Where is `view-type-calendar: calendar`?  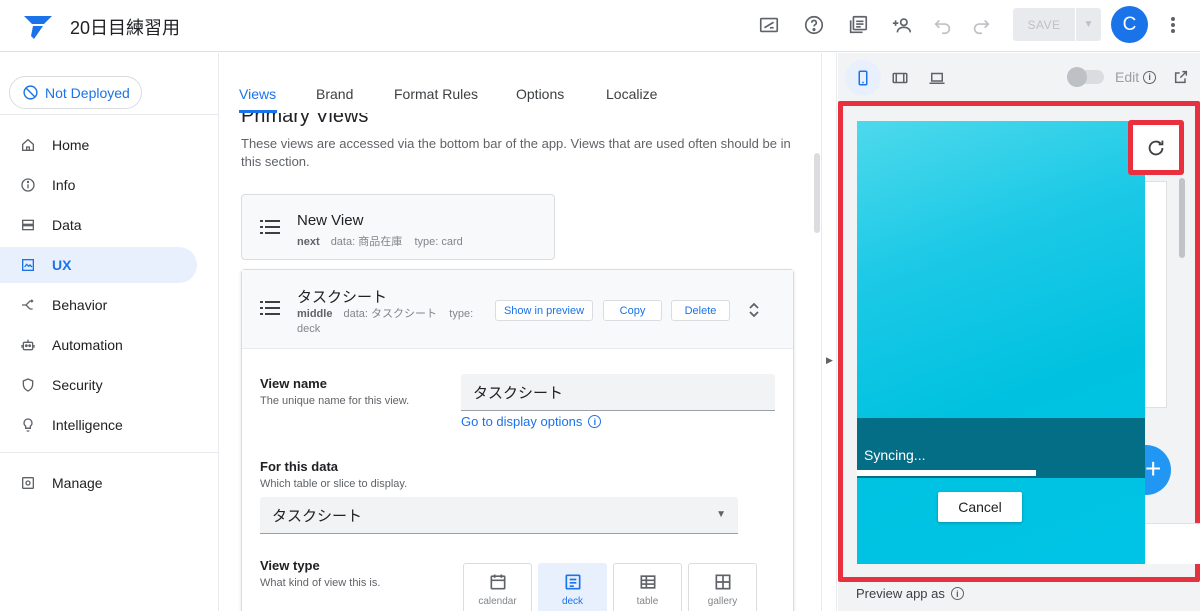
view-type-calendar: calendar is located at coordinates (497, 587).